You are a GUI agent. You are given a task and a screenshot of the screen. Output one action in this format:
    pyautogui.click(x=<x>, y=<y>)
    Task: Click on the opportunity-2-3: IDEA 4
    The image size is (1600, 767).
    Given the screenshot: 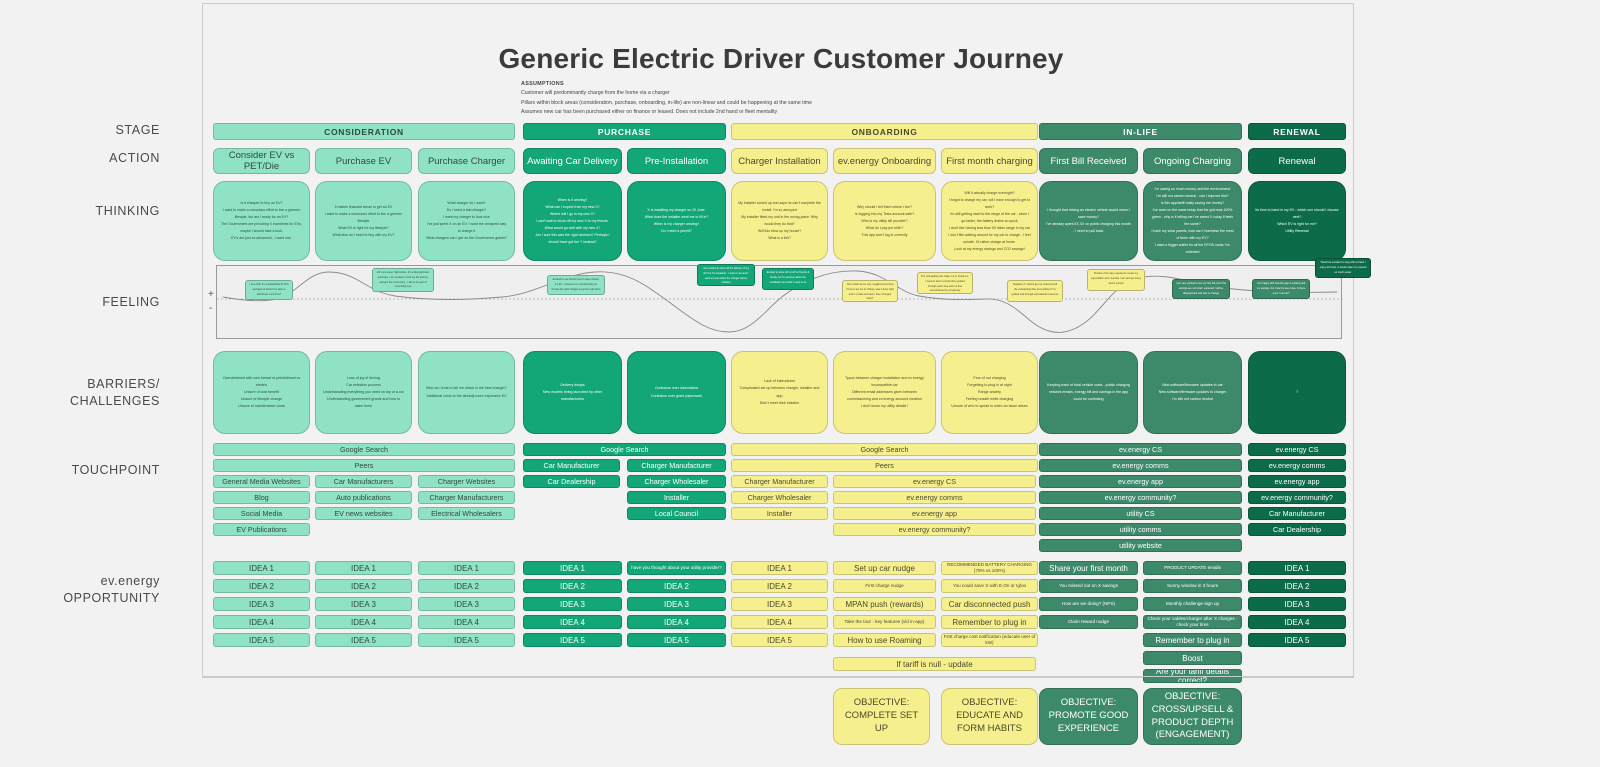 What is the action you would take?
    pyautogui.click(x=466, y=622)
    